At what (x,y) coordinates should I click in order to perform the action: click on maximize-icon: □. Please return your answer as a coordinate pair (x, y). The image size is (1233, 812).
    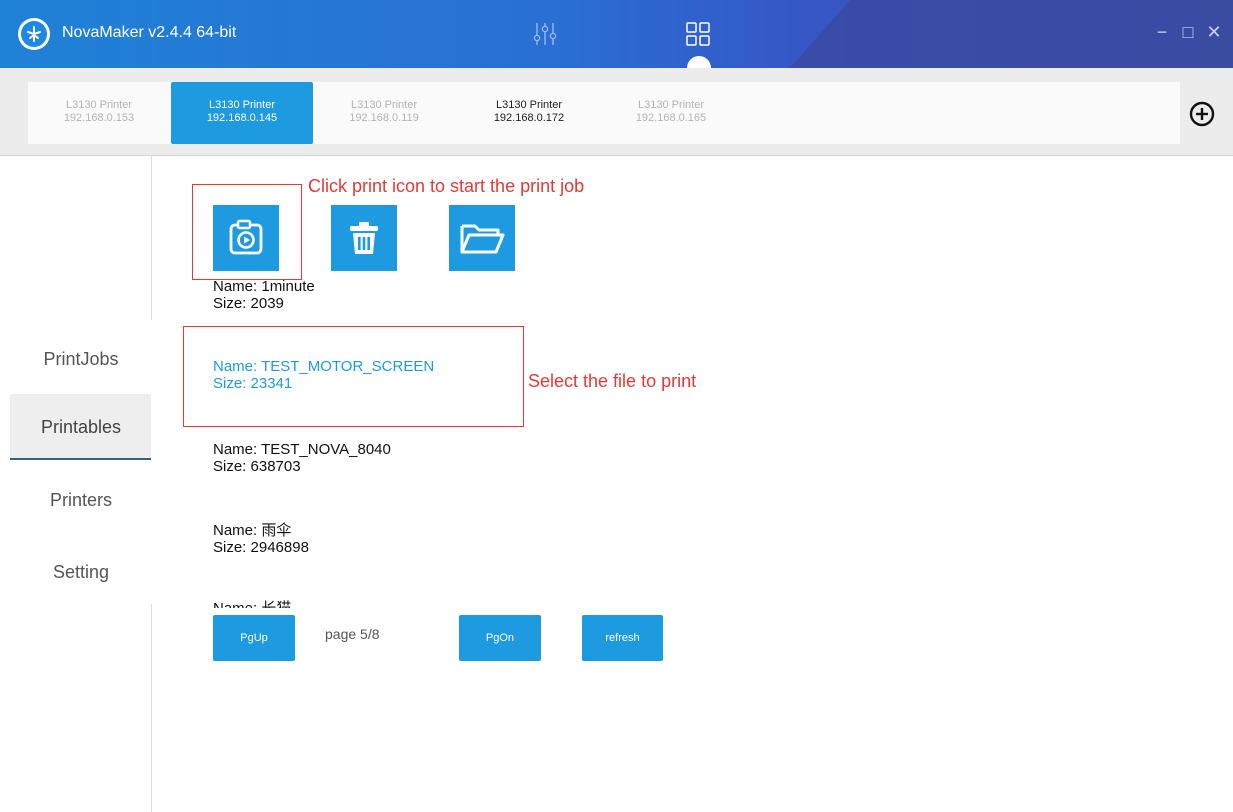
    Looking at the image, I should click on (1188, 32).